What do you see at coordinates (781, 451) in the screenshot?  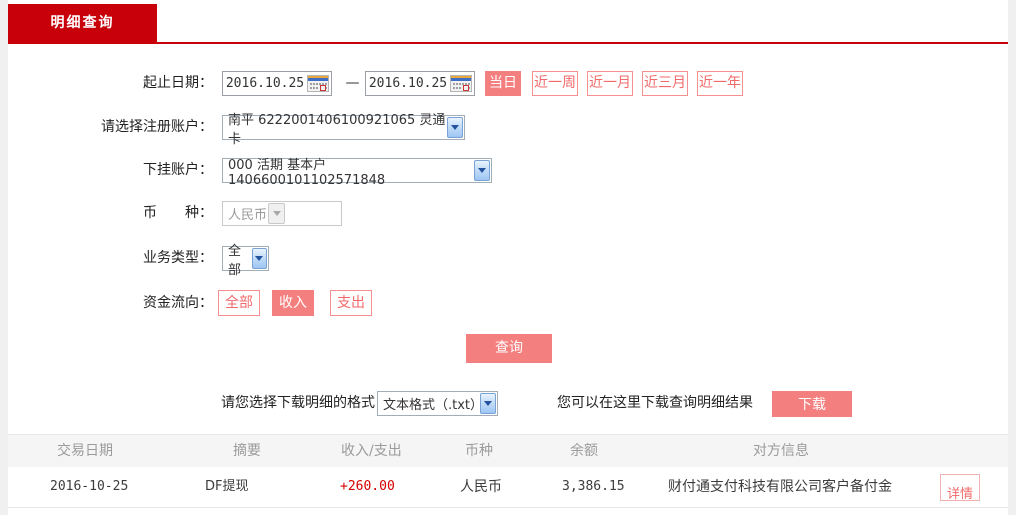 I see `column-header-counterparty: 对方信息` at bounding box center [781, 451].